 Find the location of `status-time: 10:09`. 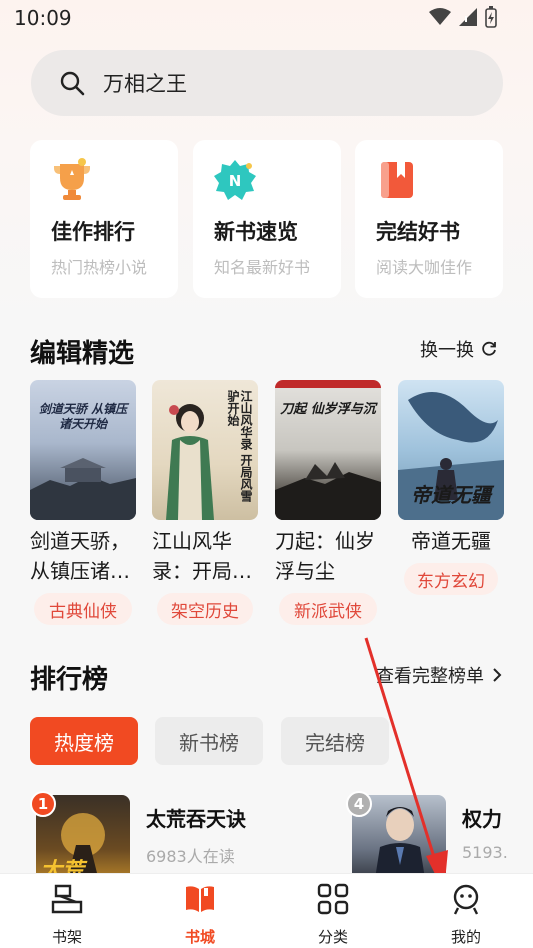

status-time: 10:09 is located at coordinates (43, 18).